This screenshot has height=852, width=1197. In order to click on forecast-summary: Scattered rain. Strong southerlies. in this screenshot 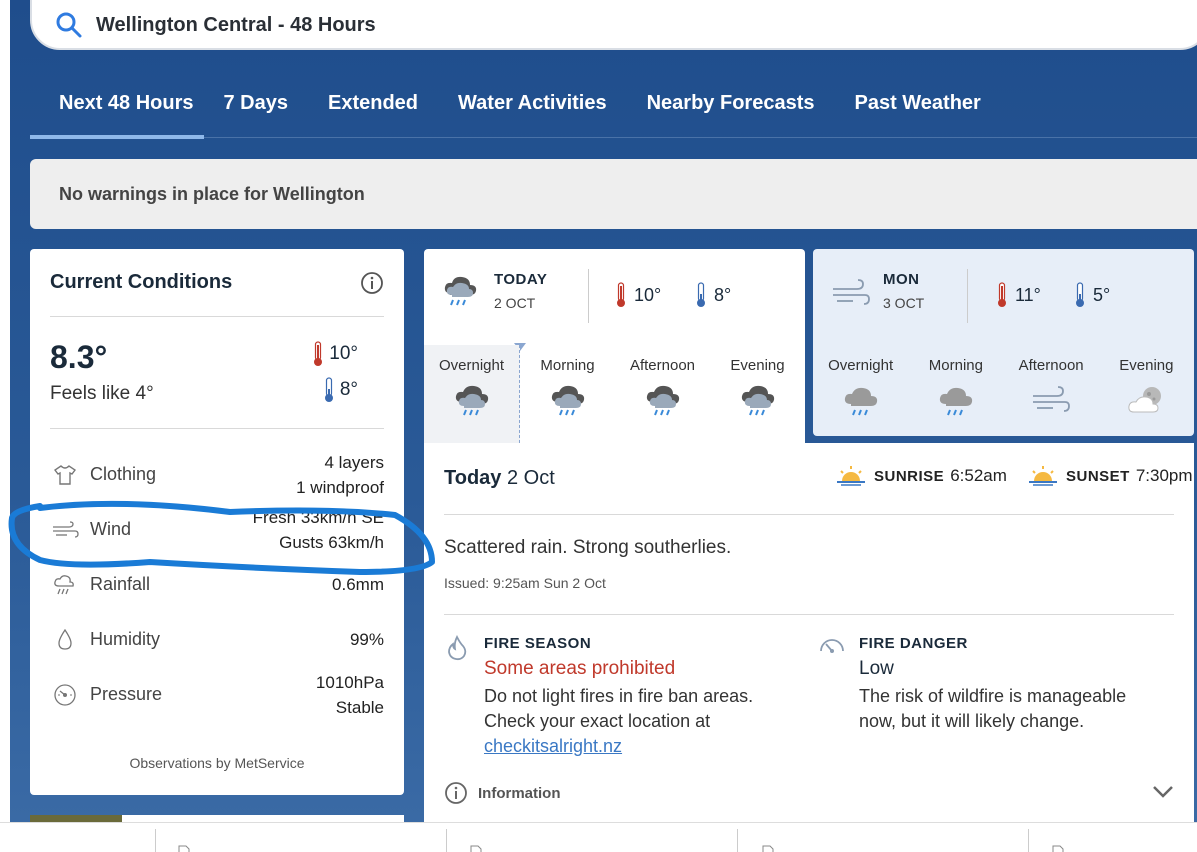, I will do `click(588, 547)`.